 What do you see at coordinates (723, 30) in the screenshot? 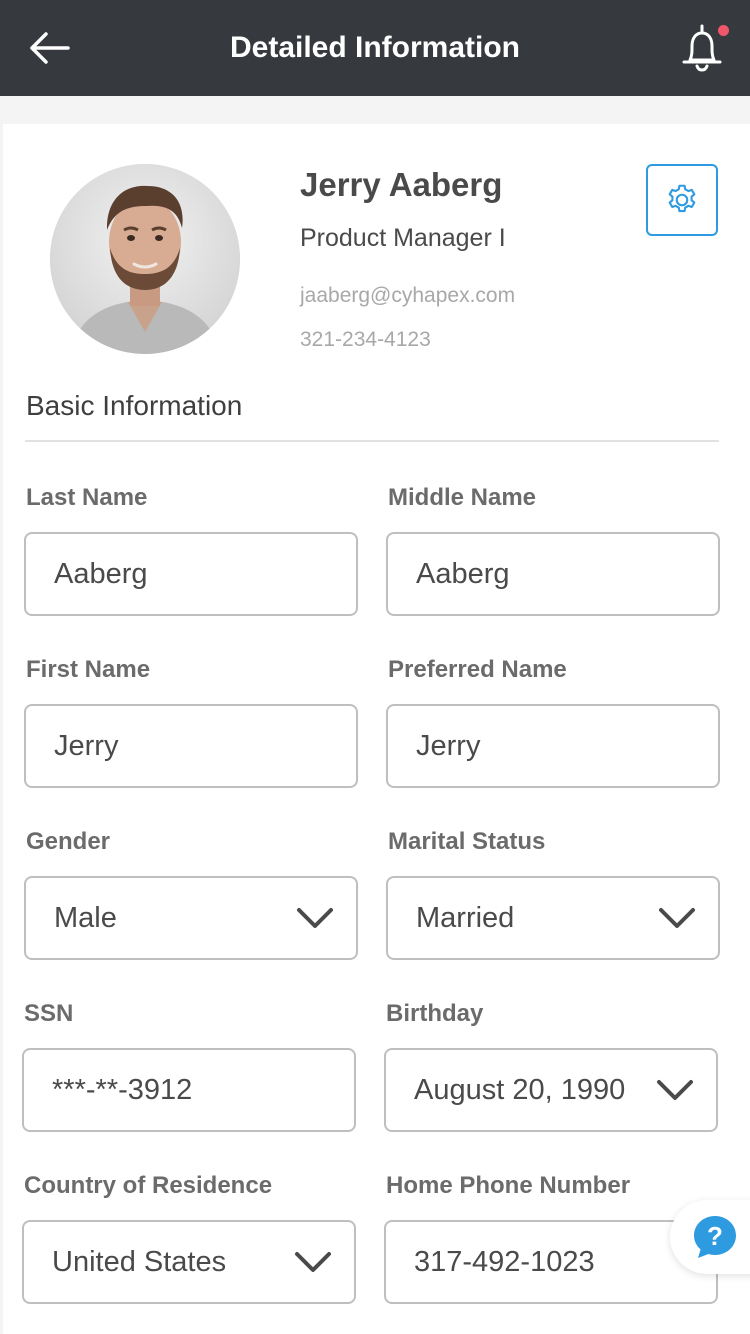
I see `notification-dot` at bounding box center [723, 30].